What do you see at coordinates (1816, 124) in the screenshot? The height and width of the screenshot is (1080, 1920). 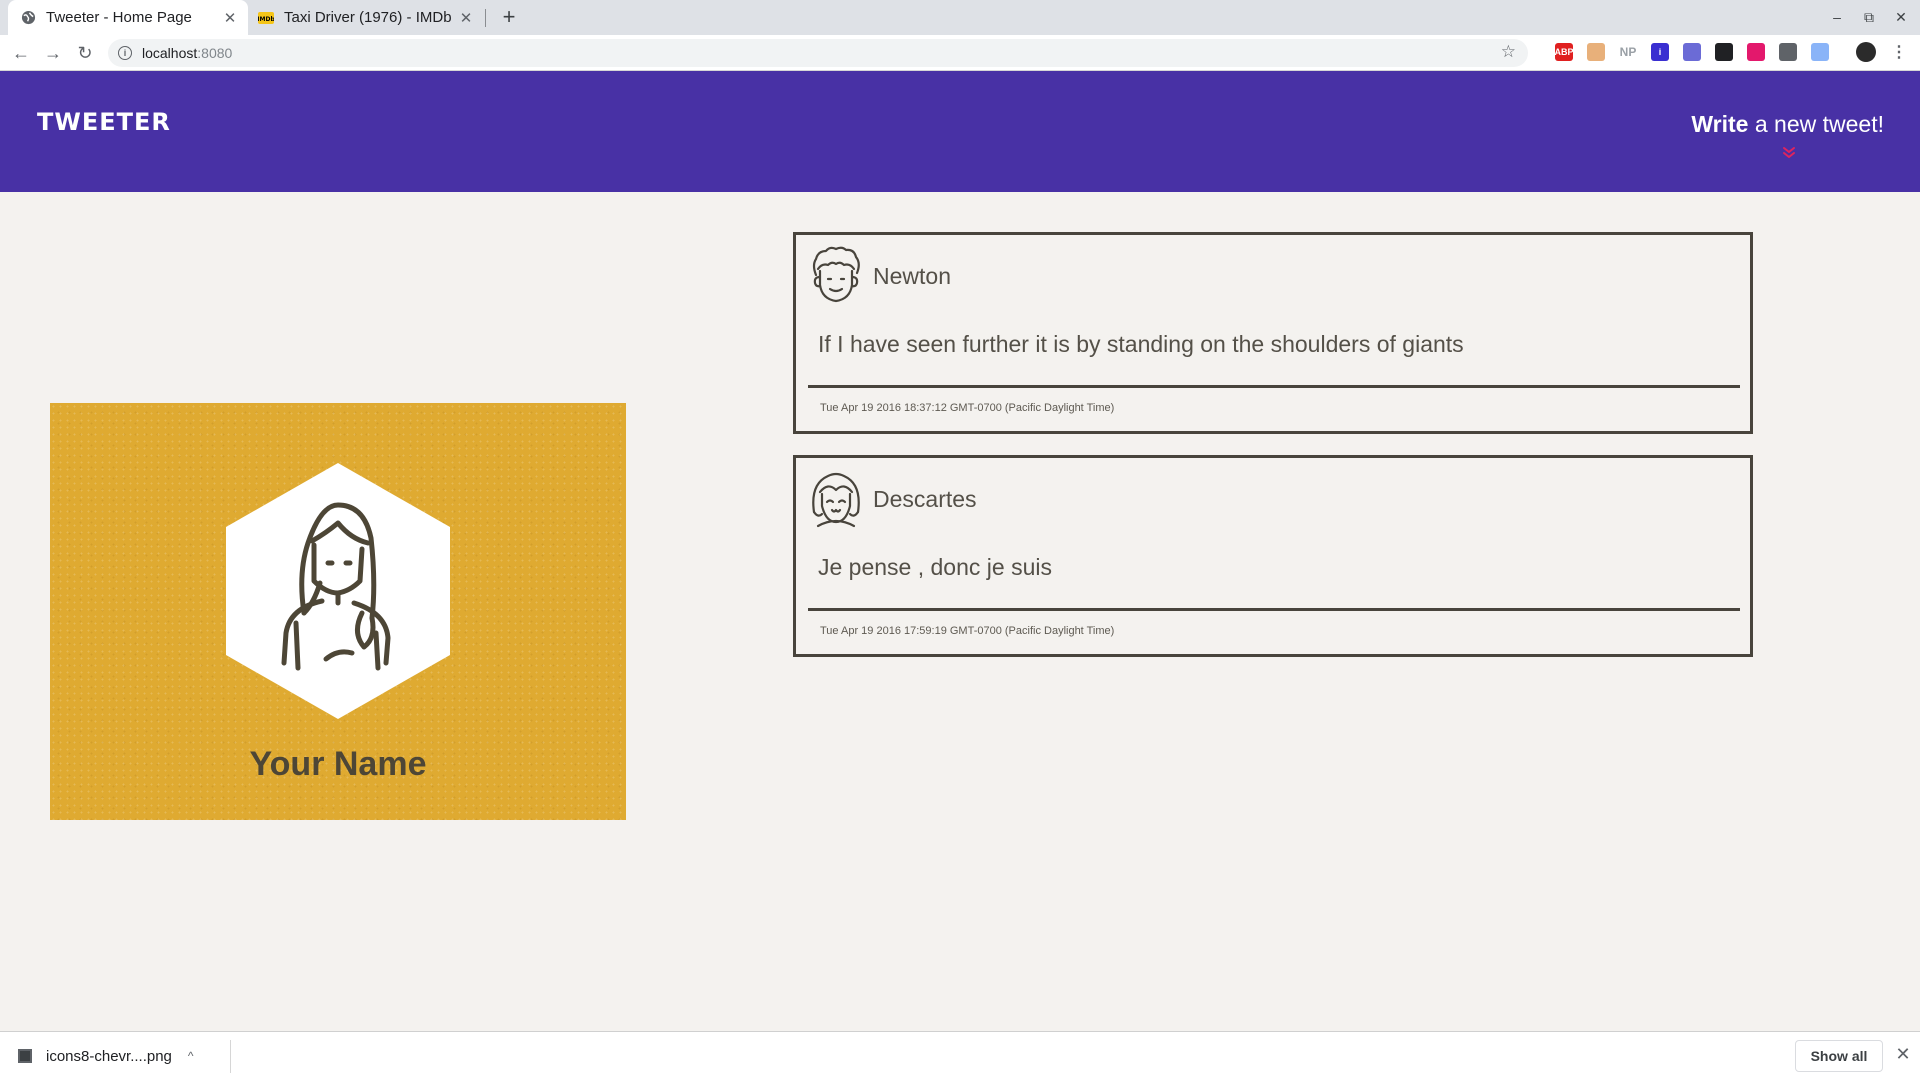 I see `compose-label: a new tweet!` at bounding box center [1816, 124].